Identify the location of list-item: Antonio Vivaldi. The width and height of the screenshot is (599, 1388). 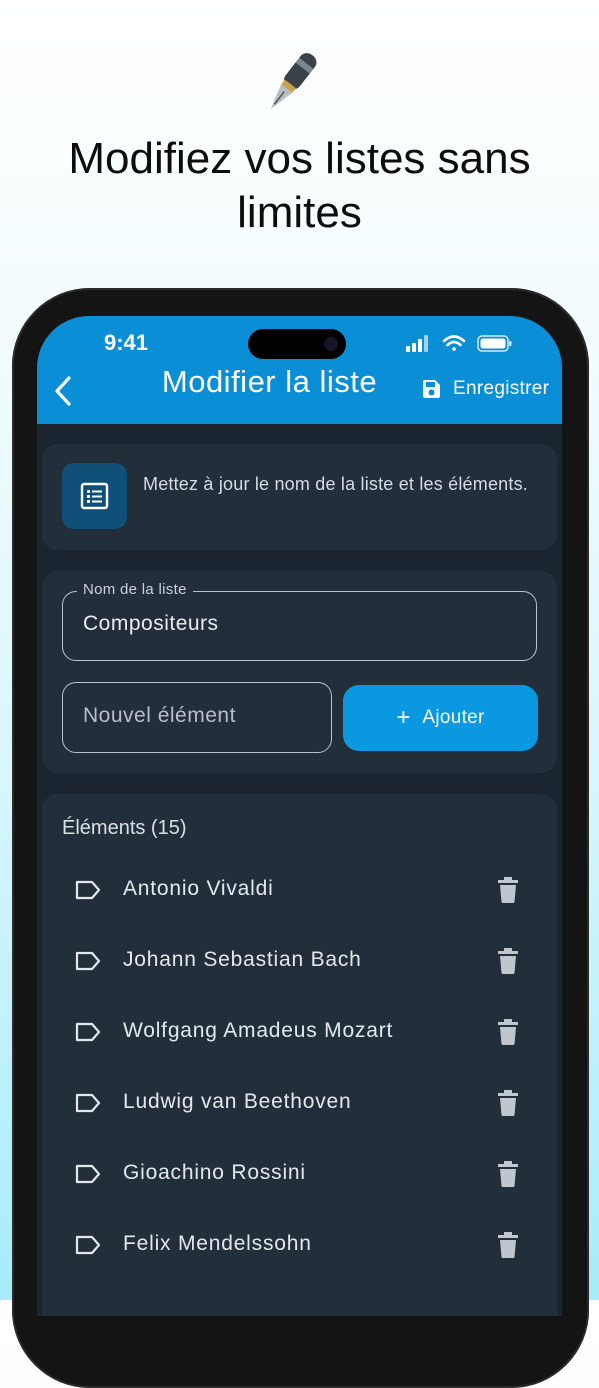
(299, 890).